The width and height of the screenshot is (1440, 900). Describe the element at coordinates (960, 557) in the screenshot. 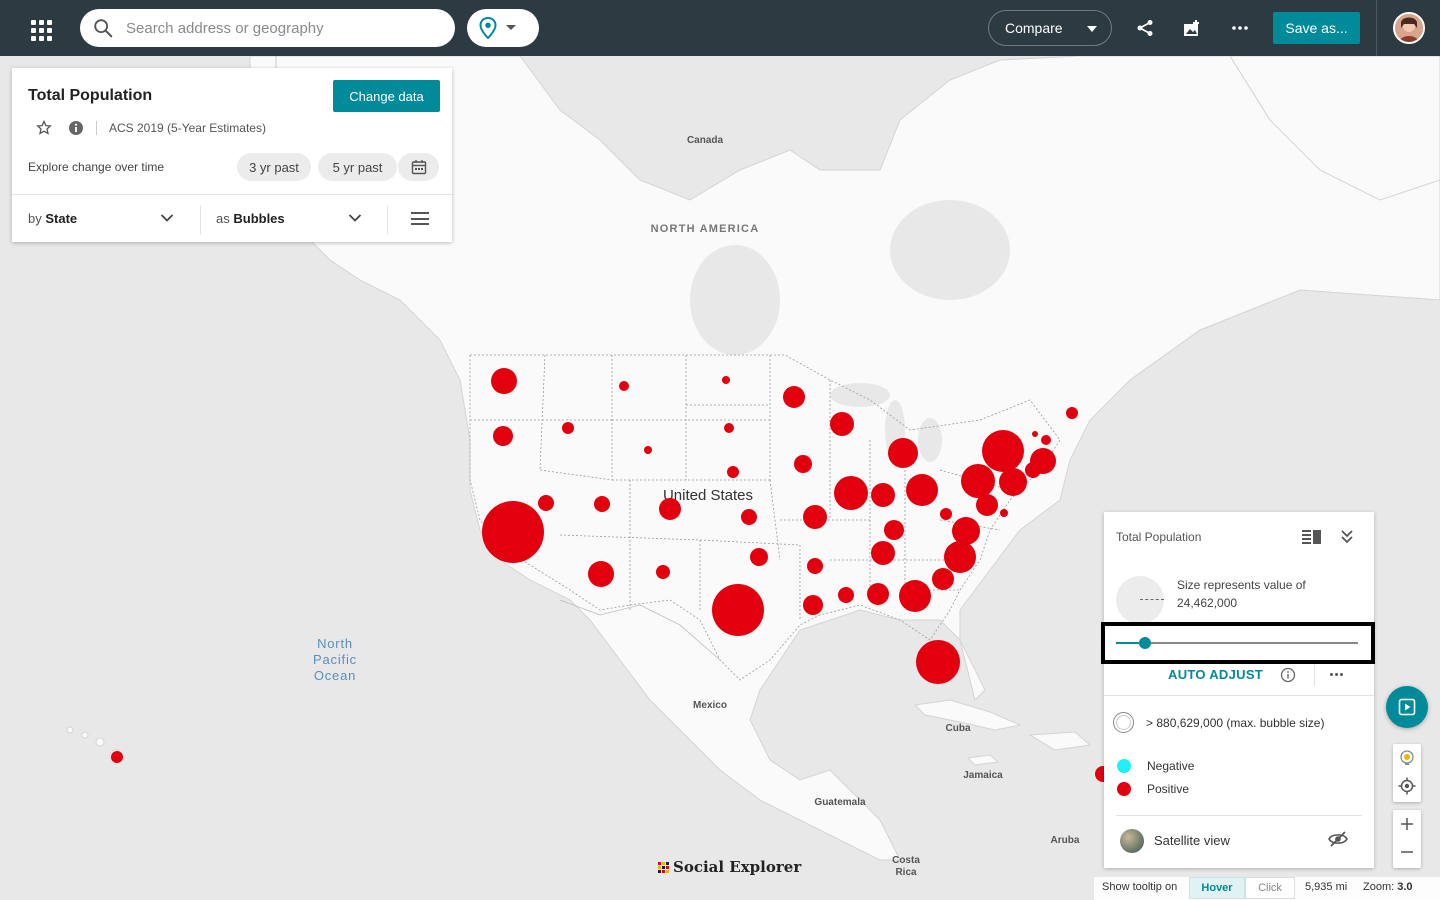

I see `bubble-nc` at that location.